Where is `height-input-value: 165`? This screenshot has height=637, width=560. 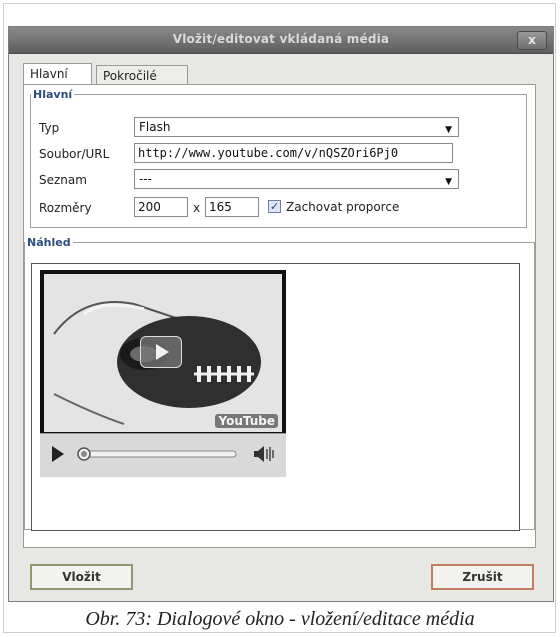 height-input-value: 165 is located at coordinates (220, 207).